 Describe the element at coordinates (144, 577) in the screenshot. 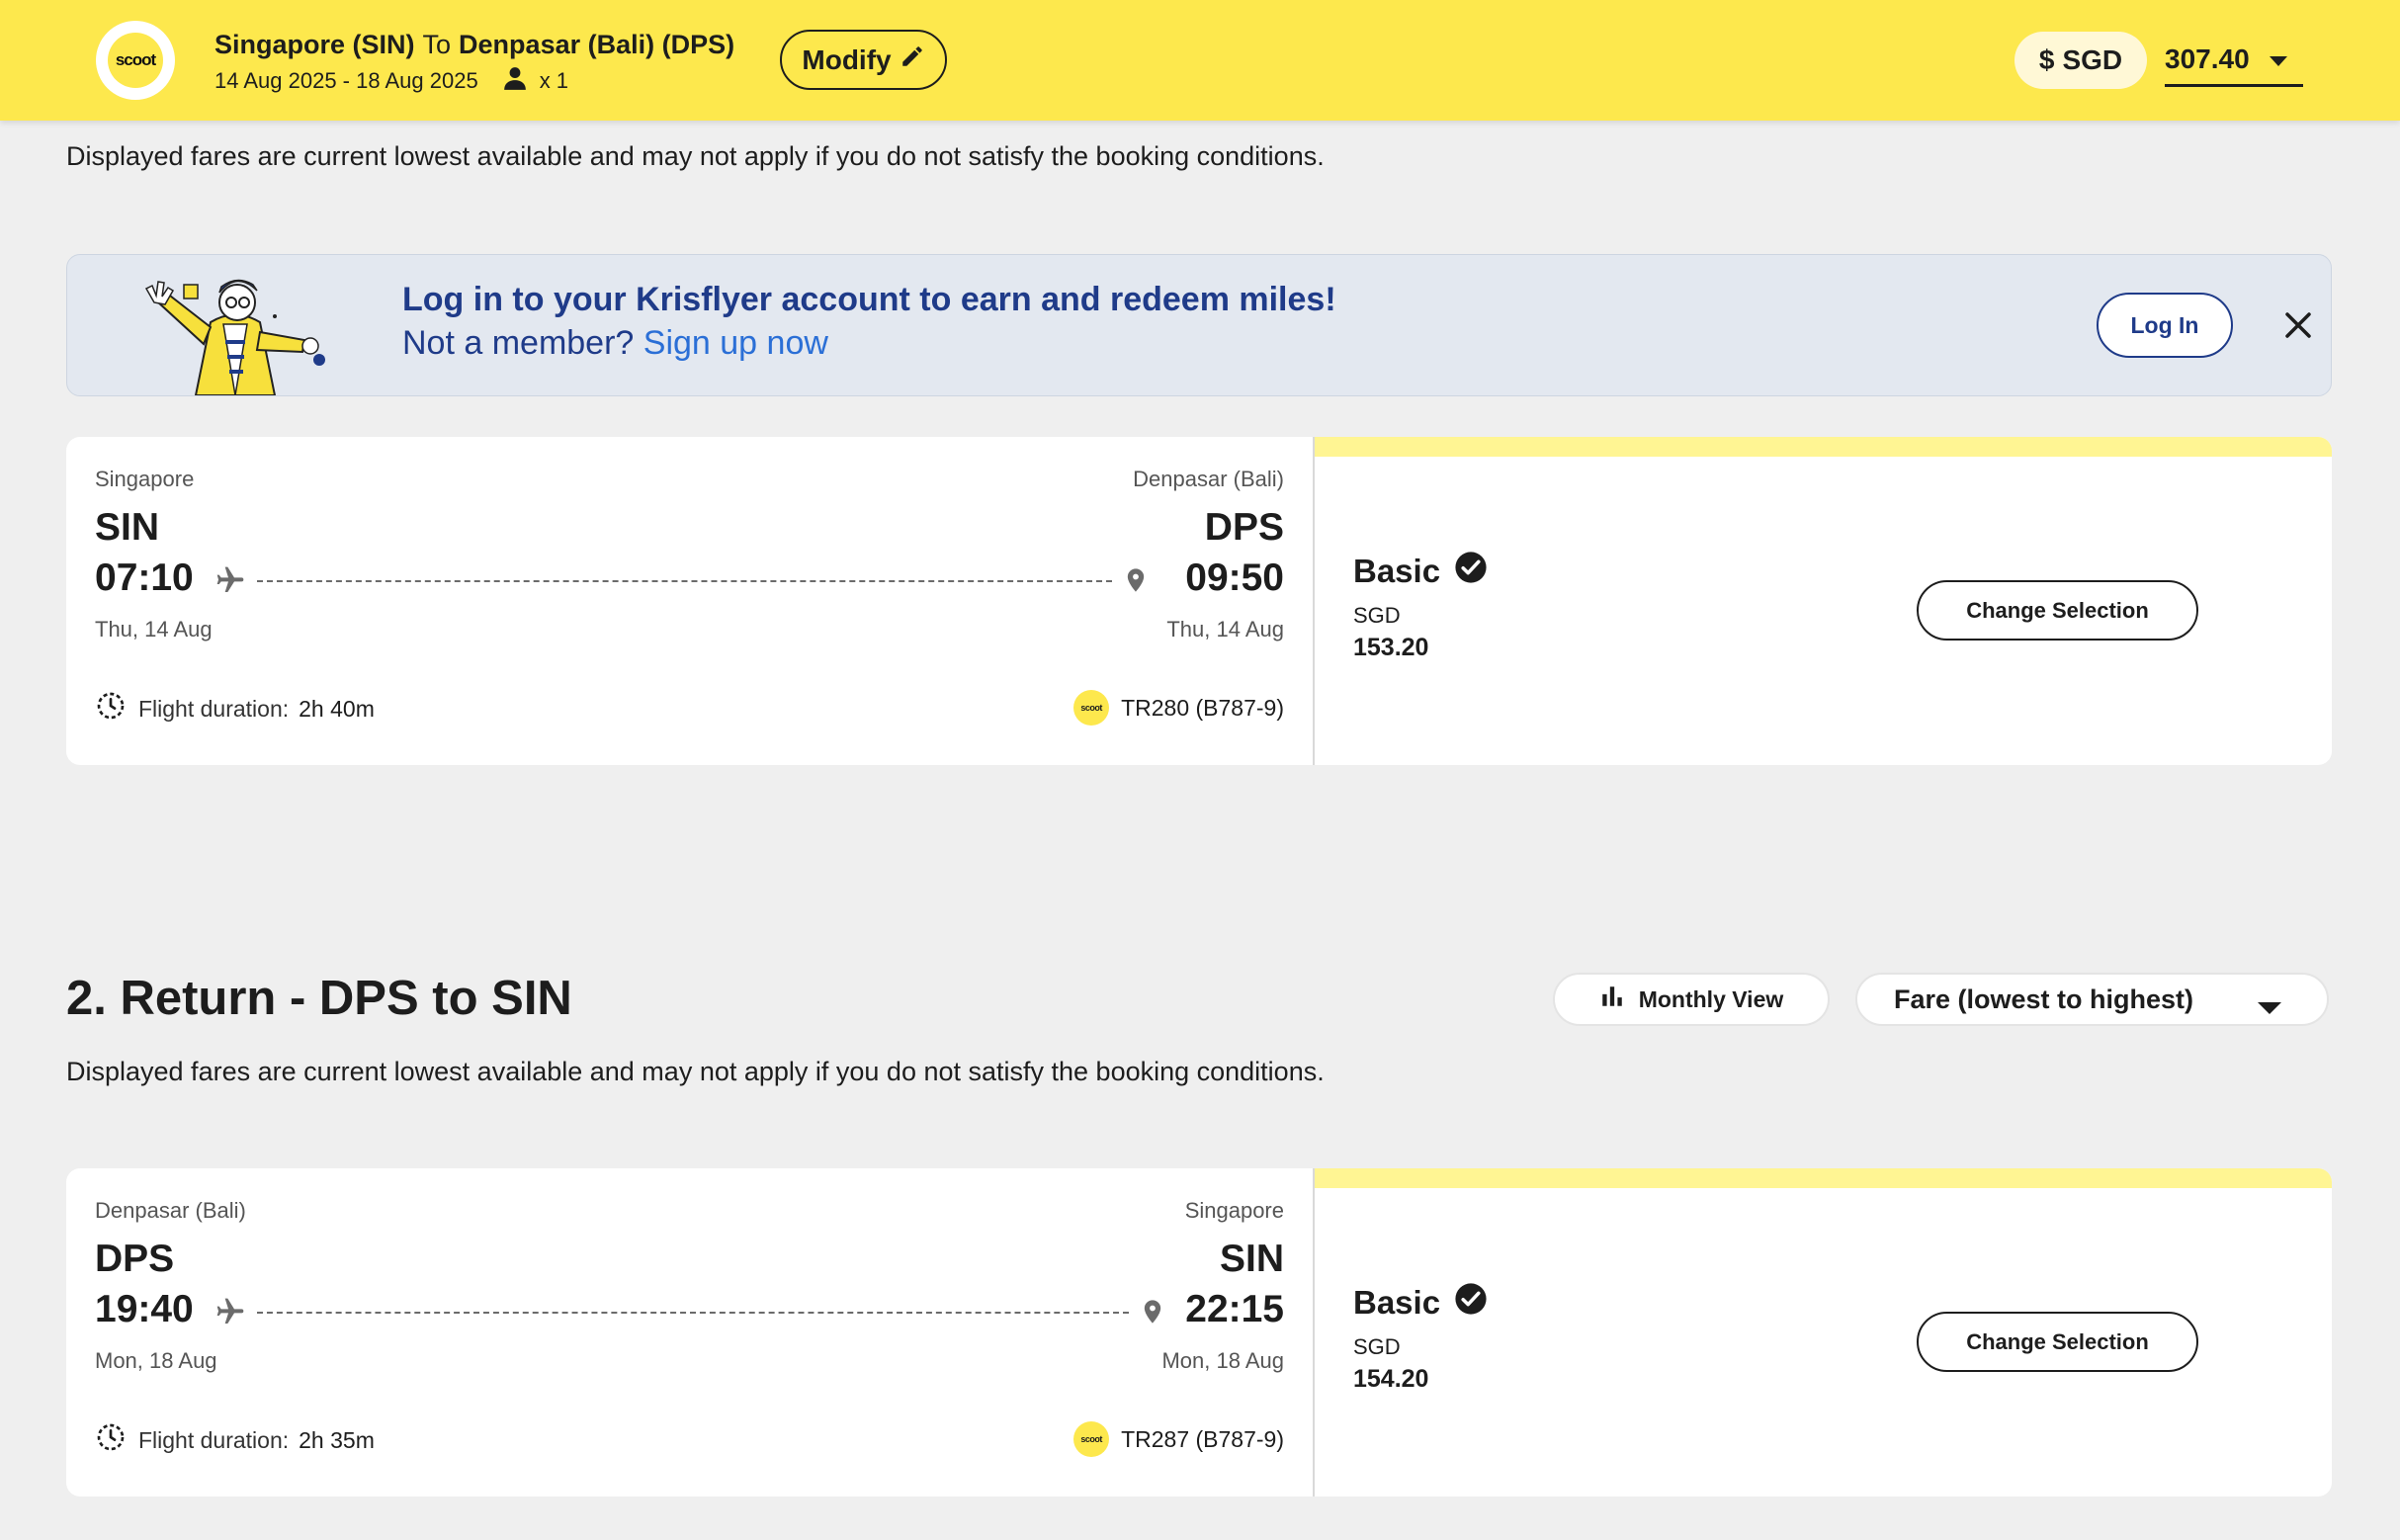

I see `departure-time: 07:10` at that location.